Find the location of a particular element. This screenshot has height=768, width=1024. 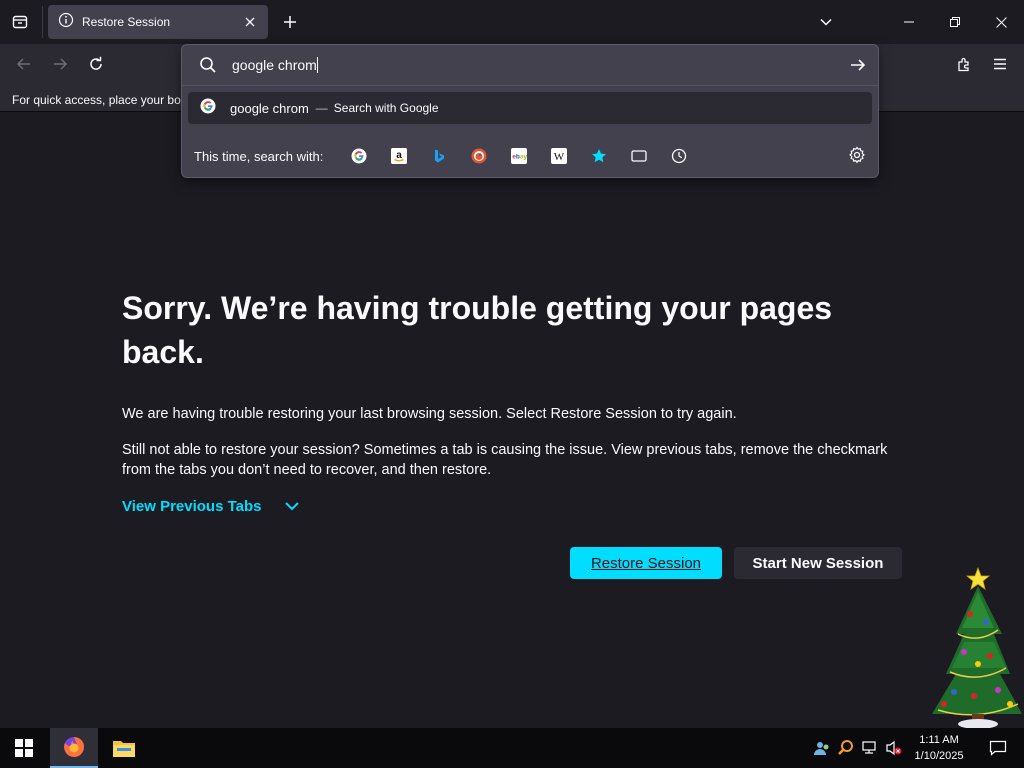

one-off-label: This time, search with: is located at coordinates (259, 156).